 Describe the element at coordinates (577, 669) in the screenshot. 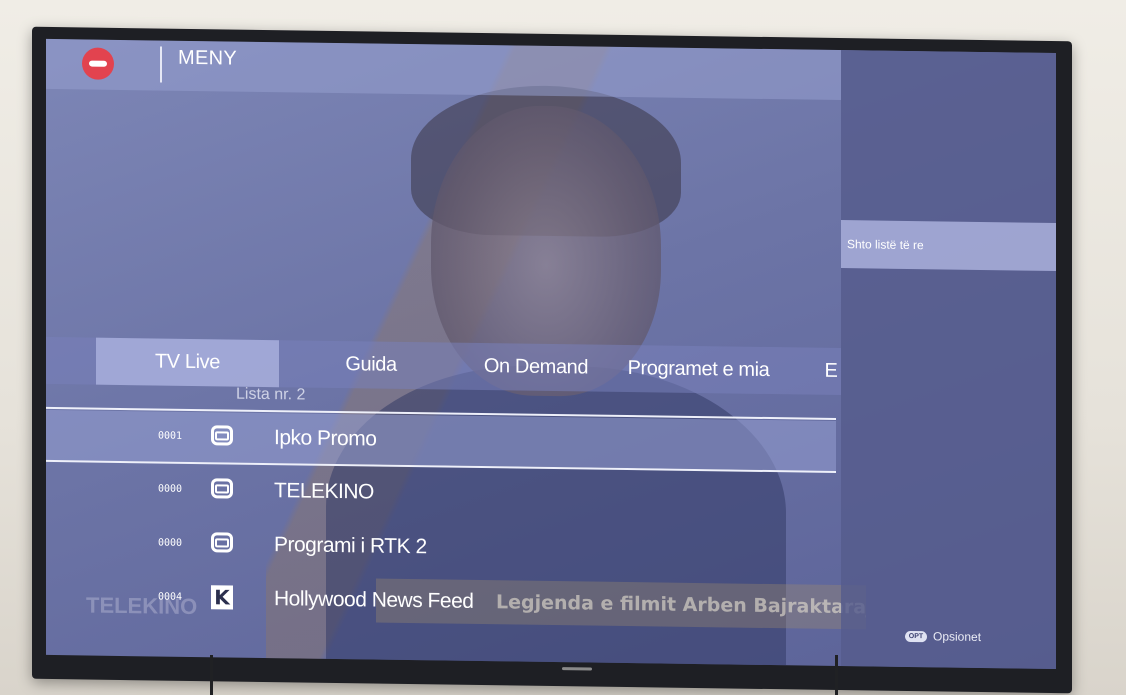

I see `tv-brand-mark` at that location.